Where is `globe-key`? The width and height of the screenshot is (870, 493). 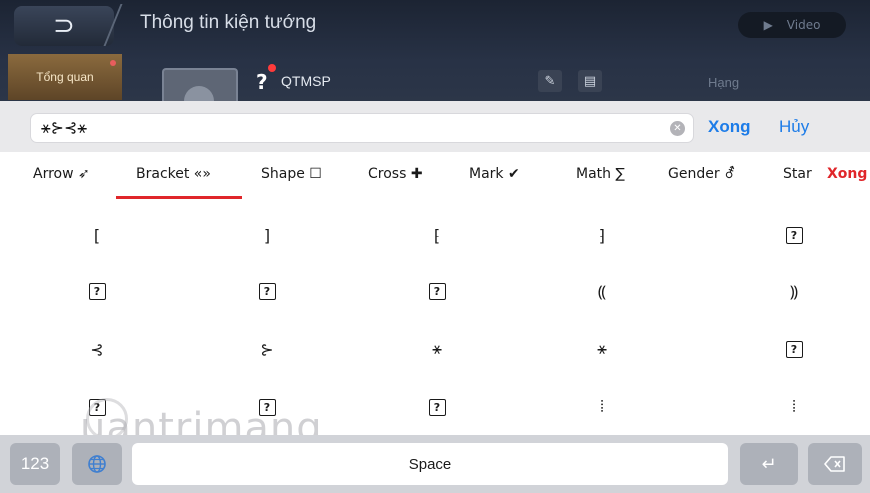 globe-key is located at coordinates (97, 464).